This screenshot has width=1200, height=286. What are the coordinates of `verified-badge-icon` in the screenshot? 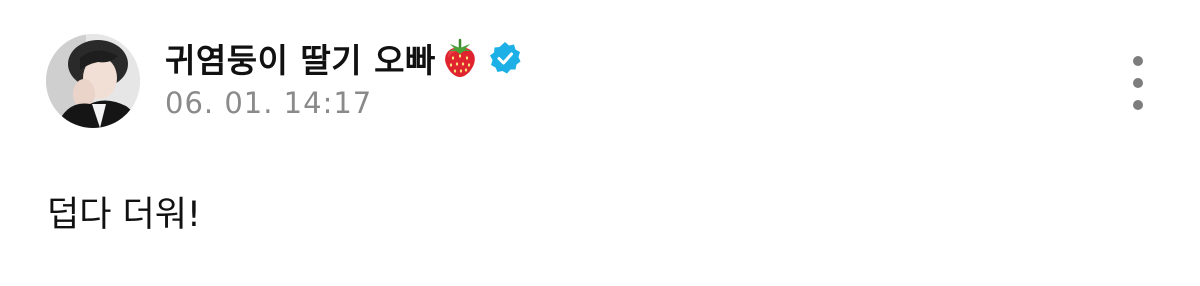 It's located at (505, 58).